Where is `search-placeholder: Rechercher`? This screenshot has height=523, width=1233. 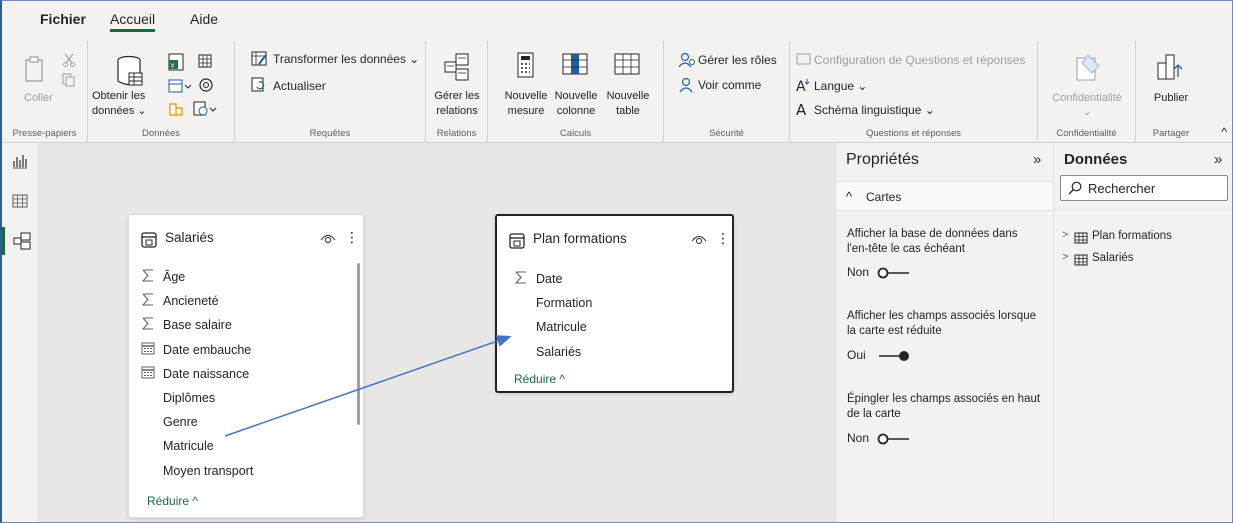
search-placeholder: Rechercher is located at coordinates (1122, 188).